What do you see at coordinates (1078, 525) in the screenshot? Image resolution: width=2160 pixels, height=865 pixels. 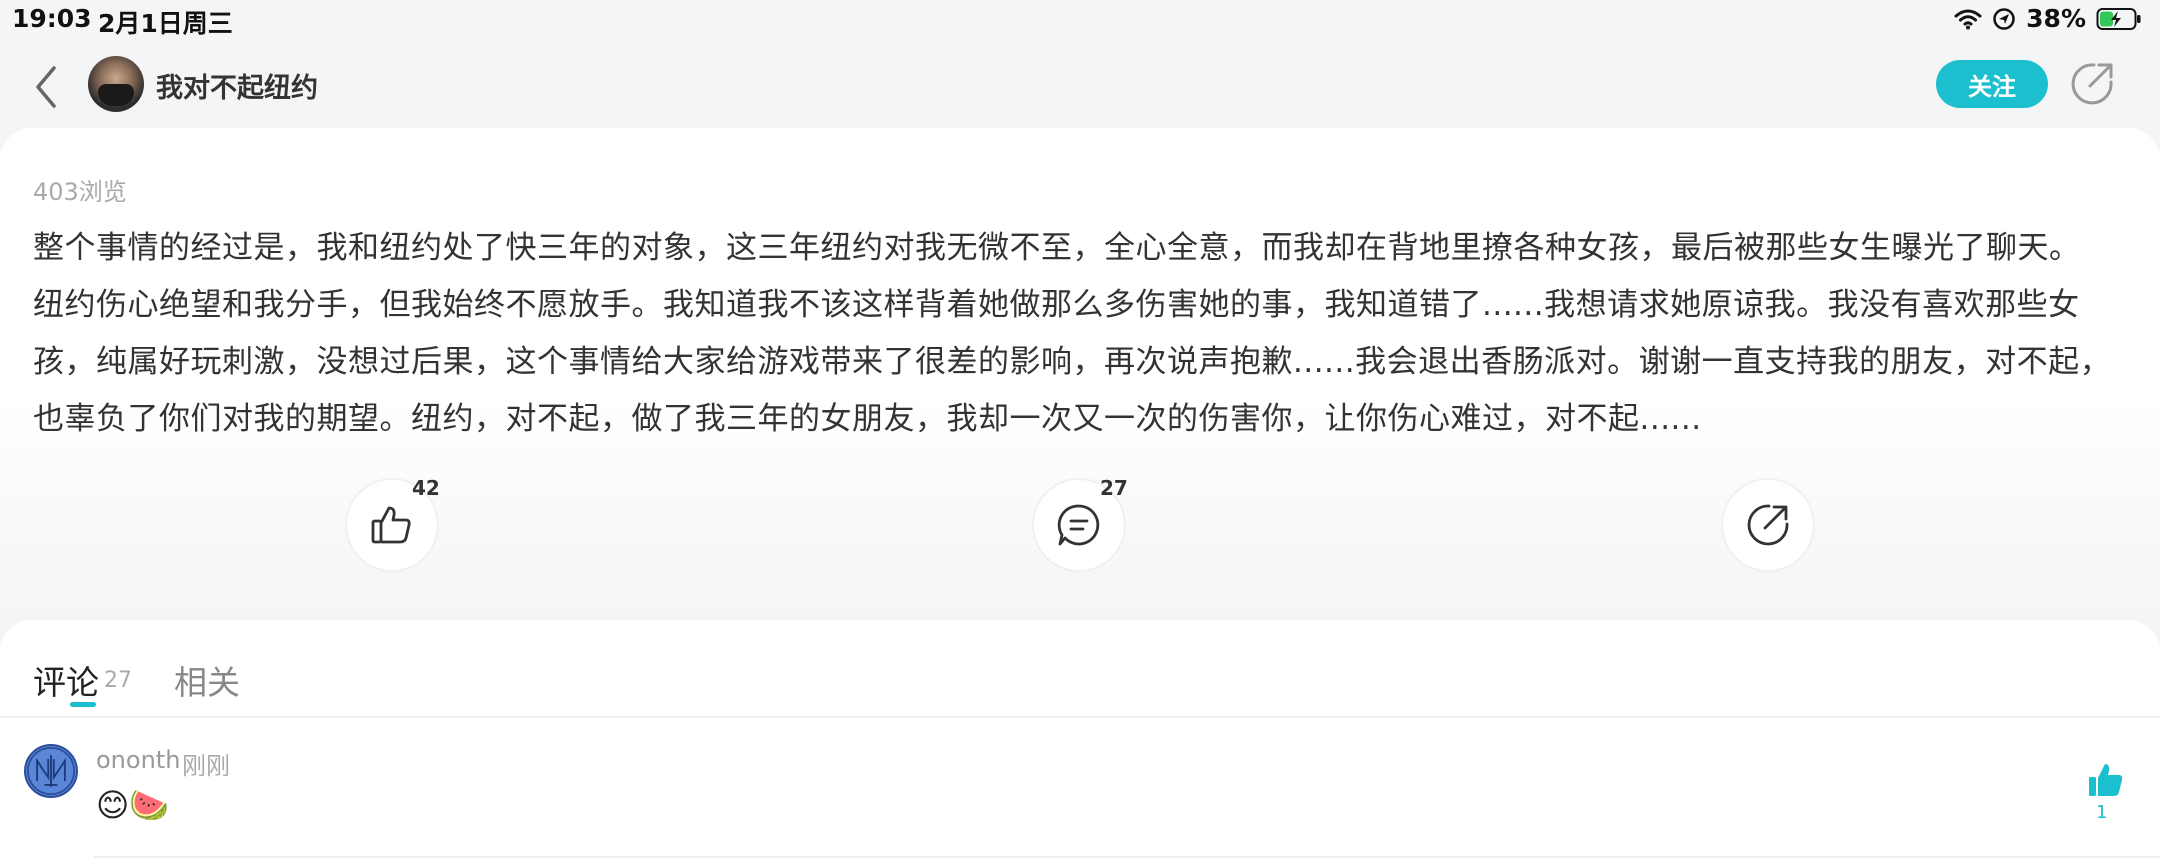 I see `comment-icon` at bounding box center [1078, 525].